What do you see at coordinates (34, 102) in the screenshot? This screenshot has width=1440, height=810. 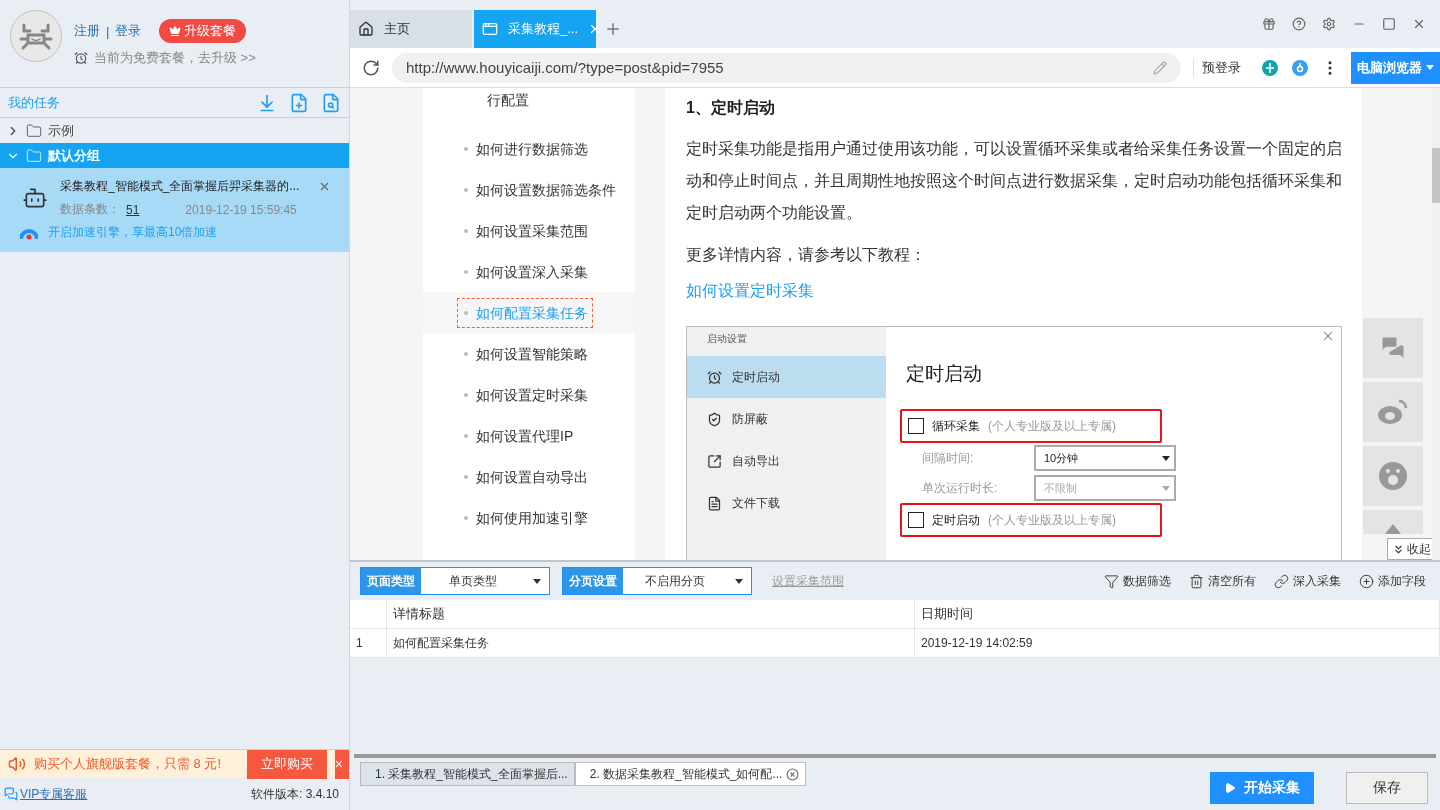 I see `tasks-title: 我的任务` at bounding box center [34, 102].